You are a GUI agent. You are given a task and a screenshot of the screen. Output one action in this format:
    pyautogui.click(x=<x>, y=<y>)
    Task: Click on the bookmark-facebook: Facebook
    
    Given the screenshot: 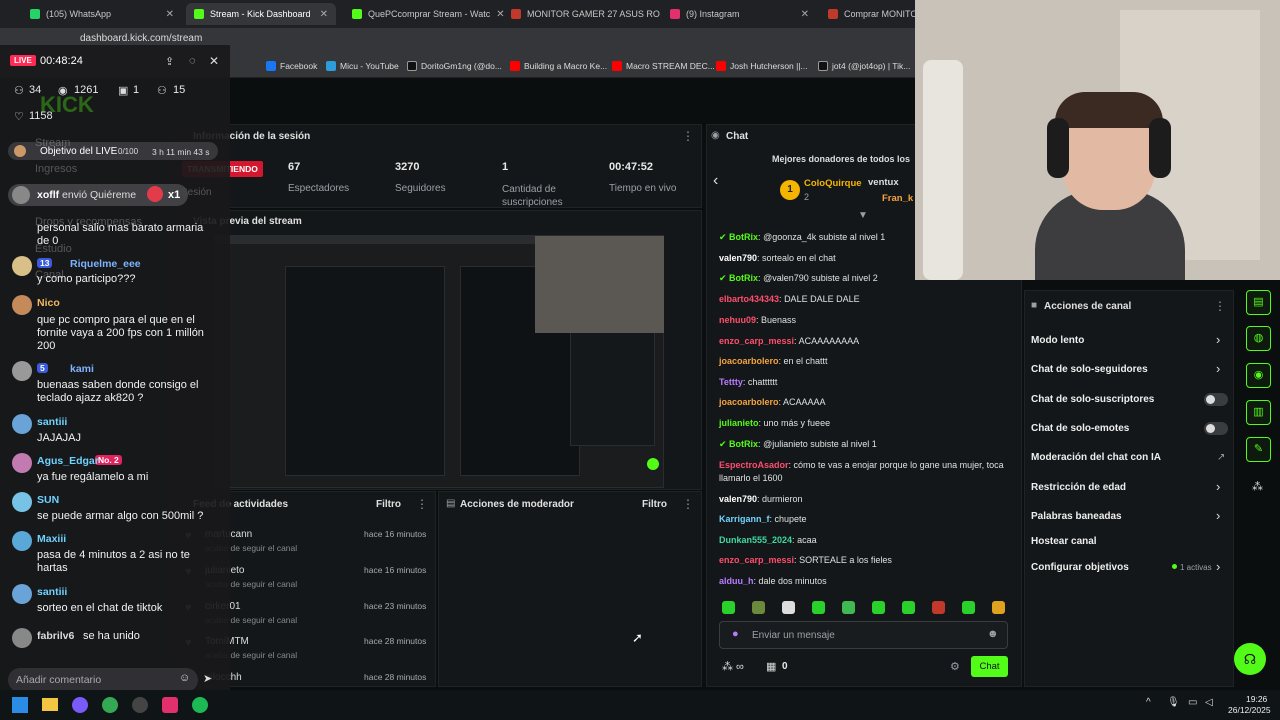 What is the action you would take?
    pyautogui.click(x=291, y=66)
    